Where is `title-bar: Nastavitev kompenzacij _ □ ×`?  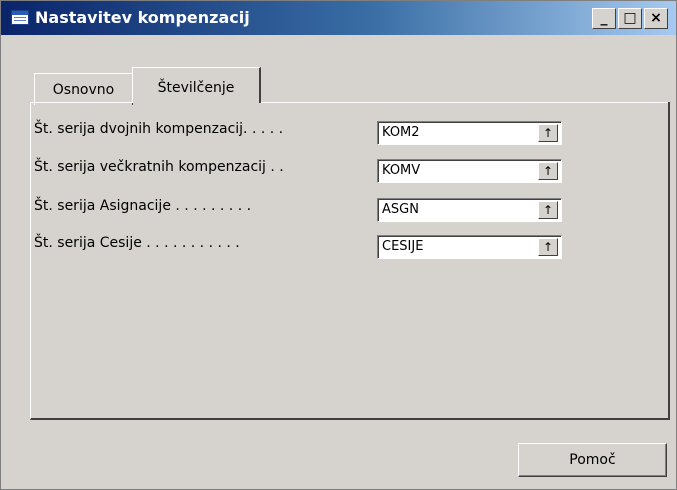
title-bar: Nastavitev kompenzacij _ □ × is located at coordinates (338, 18).